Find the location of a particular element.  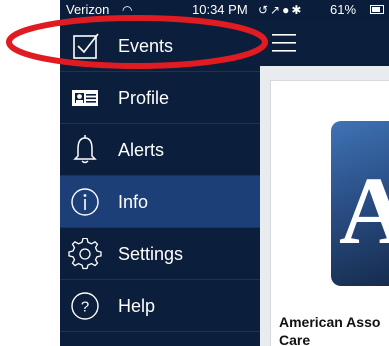

sidebar-item-label: Help is located at coordinates (137, 306).